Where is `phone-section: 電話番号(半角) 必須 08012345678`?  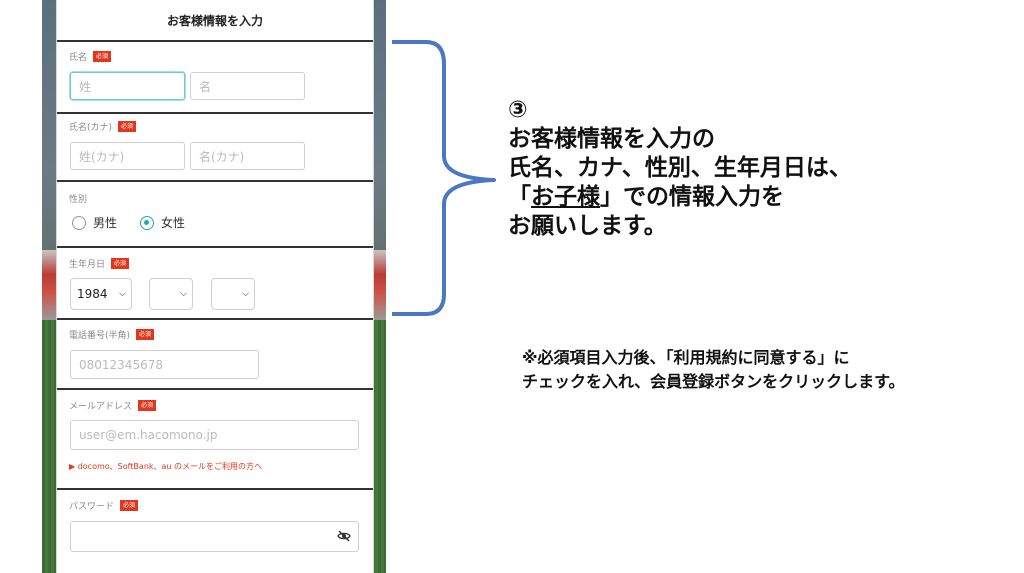
phone-section: 電話番号(半角) 必須 08012345678 is located at coordinates (215, 354).